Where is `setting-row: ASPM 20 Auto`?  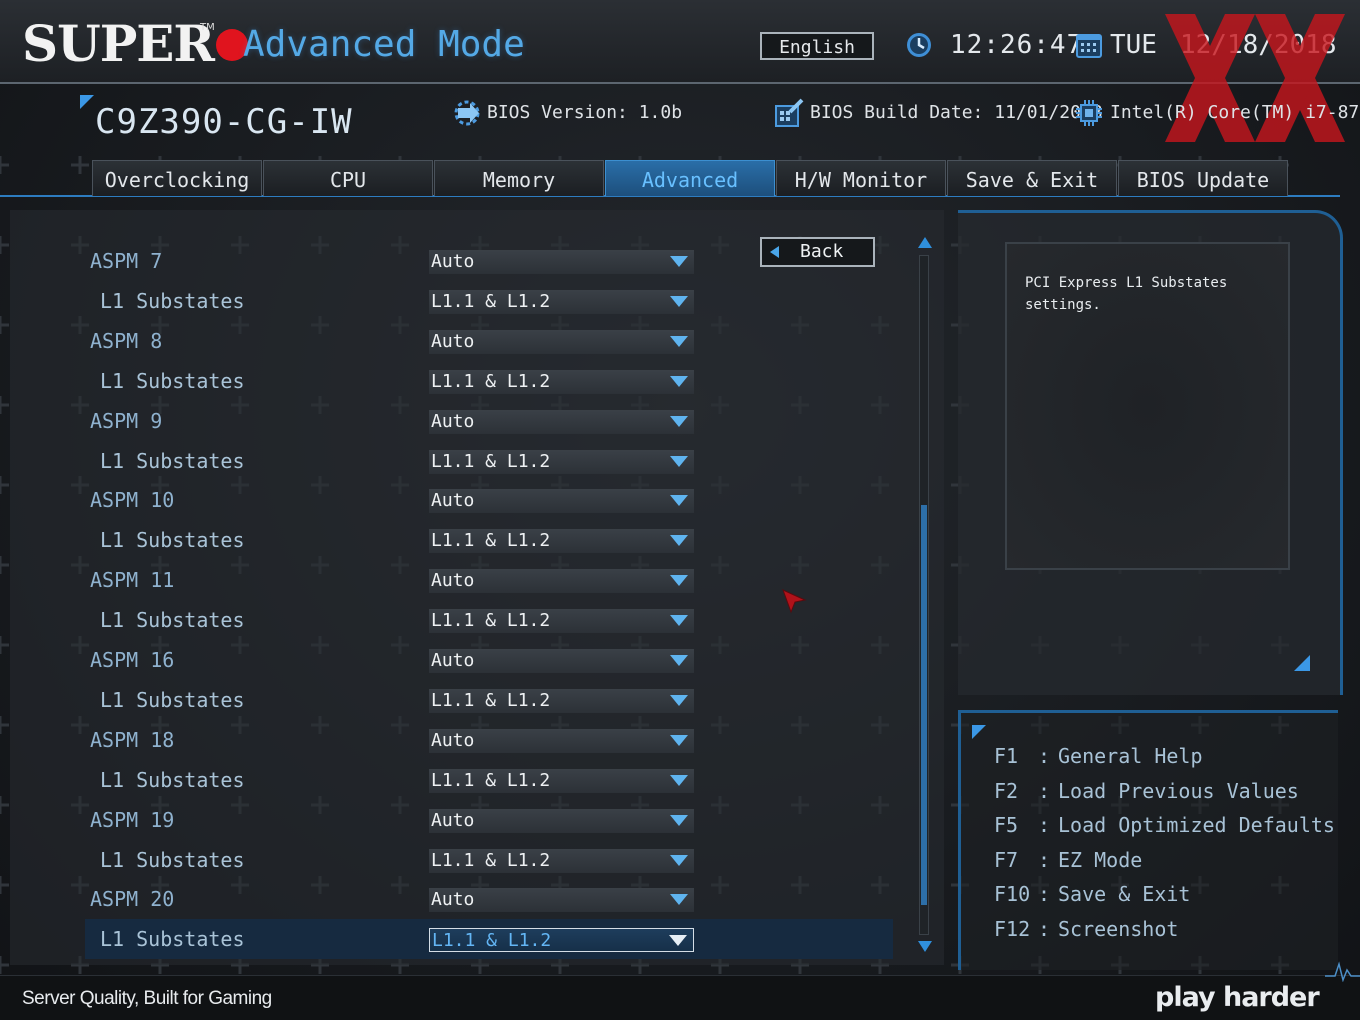 setting-row: ASPM 20 Auto is located at coordinates (489, 899).